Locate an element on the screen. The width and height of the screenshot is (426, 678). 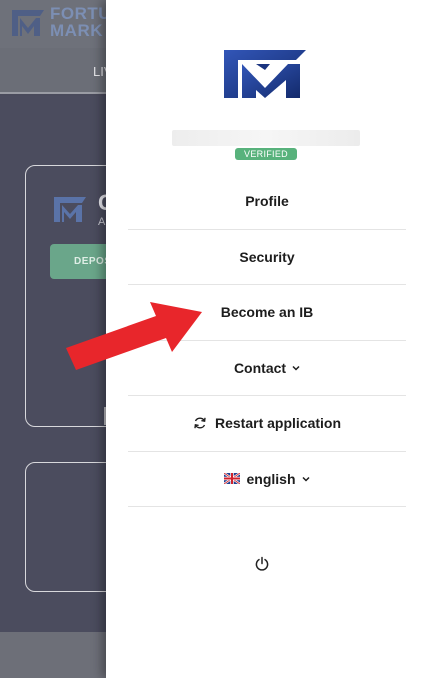
refresh-icon is located at coordinates (200, 423).